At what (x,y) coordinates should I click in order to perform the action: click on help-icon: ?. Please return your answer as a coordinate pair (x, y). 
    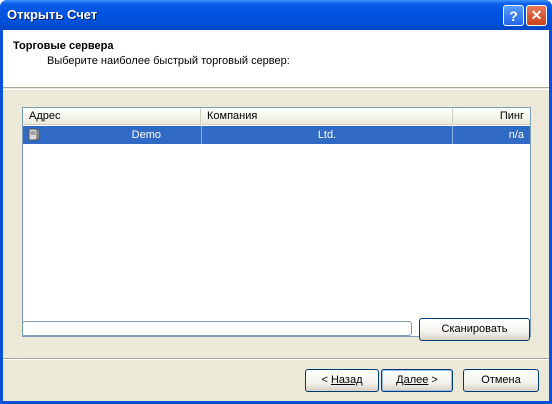
    Looking at the image, I should click on (513, 15).